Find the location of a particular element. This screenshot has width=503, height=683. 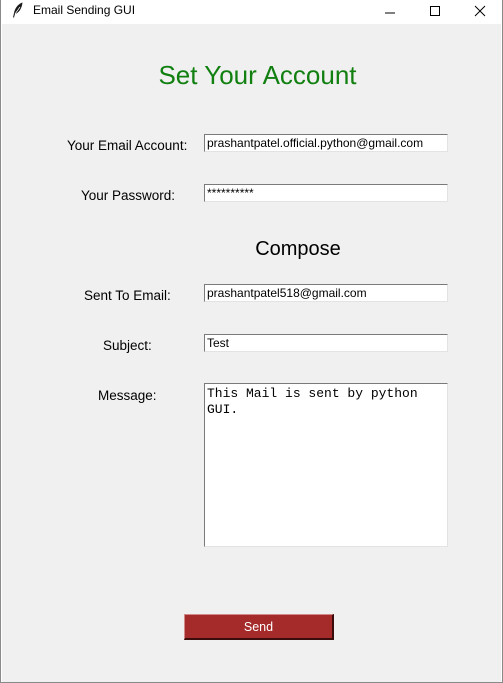

close-button is located at coordinates (480, 11).